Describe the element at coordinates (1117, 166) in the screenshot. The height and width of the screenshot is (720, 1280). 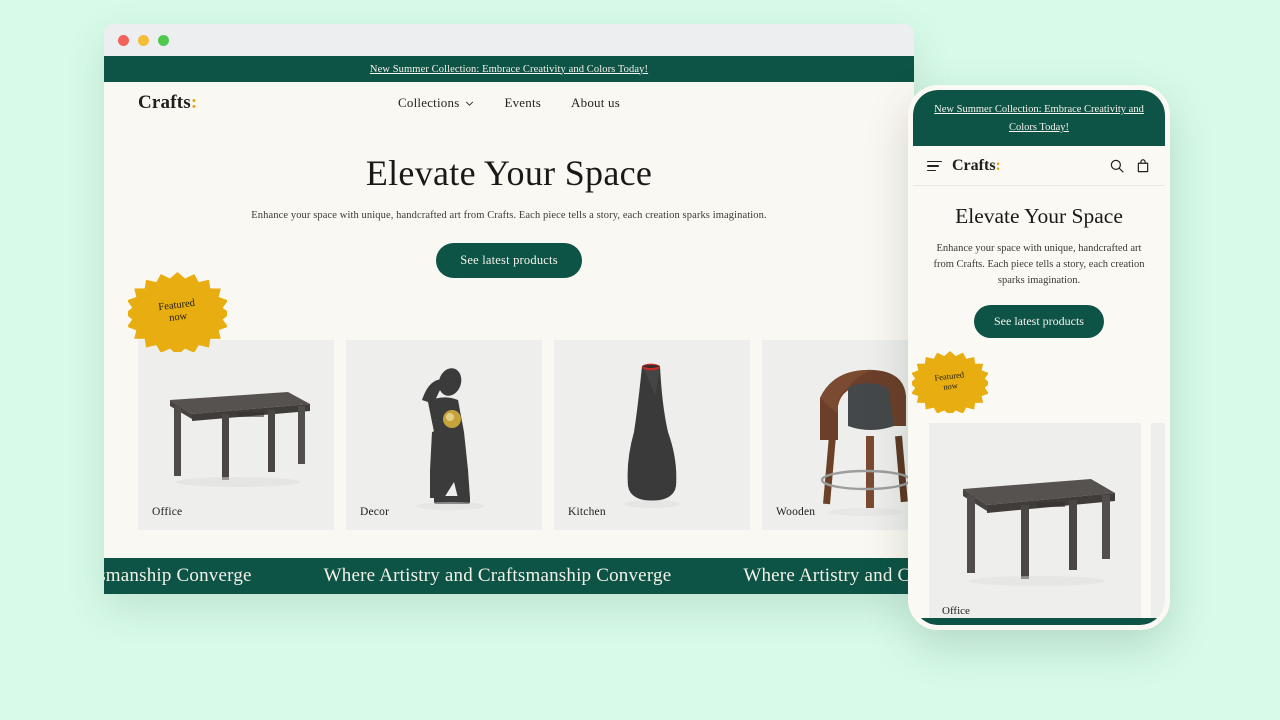
I see `search-icon` at that location.